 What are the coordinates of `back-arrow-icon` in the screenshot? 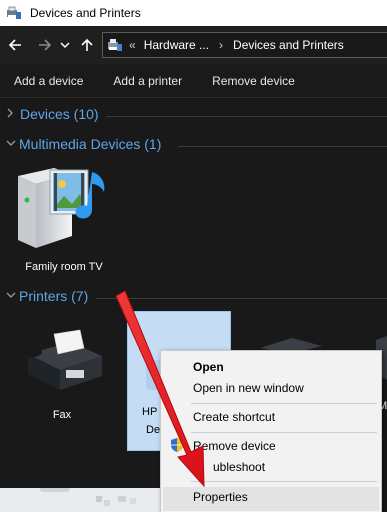 It's located at (15, 45).